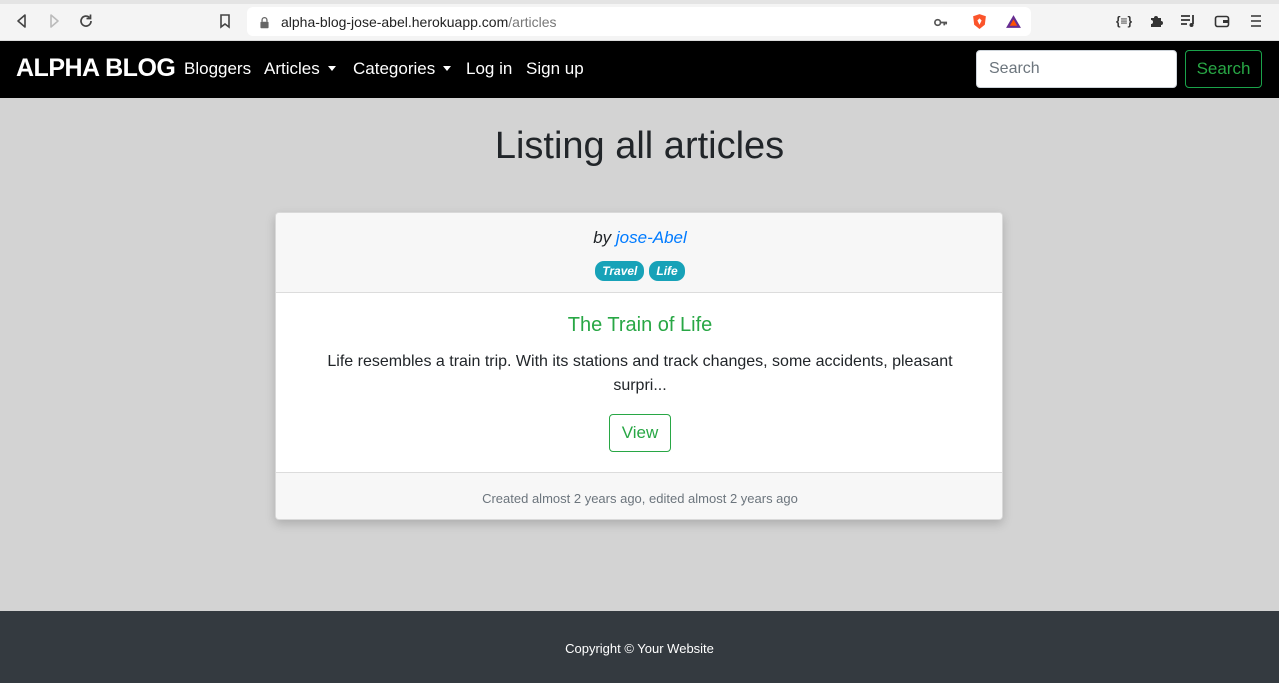 The image size is (1279, 683). I want to click on article-byline: by jose-Abel, so click(639, 238).